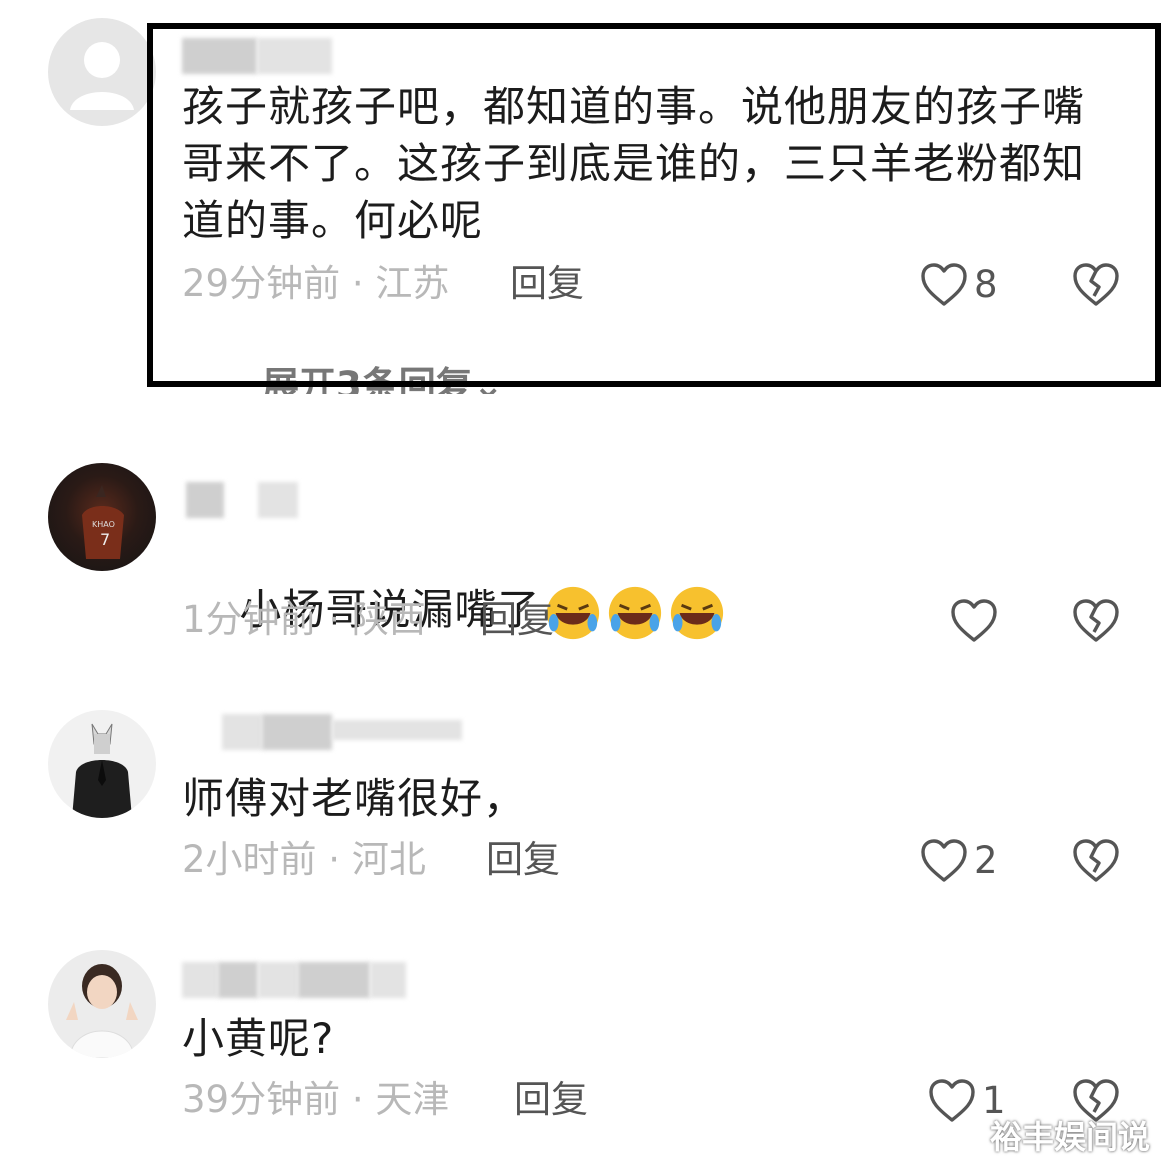  I want to click on expand-replies-button: 展开3条回复⌄, so click(383, 379).